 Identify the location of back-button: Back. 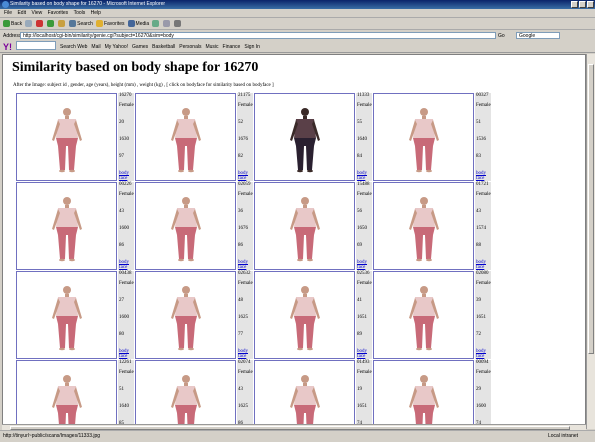
(12, 23).